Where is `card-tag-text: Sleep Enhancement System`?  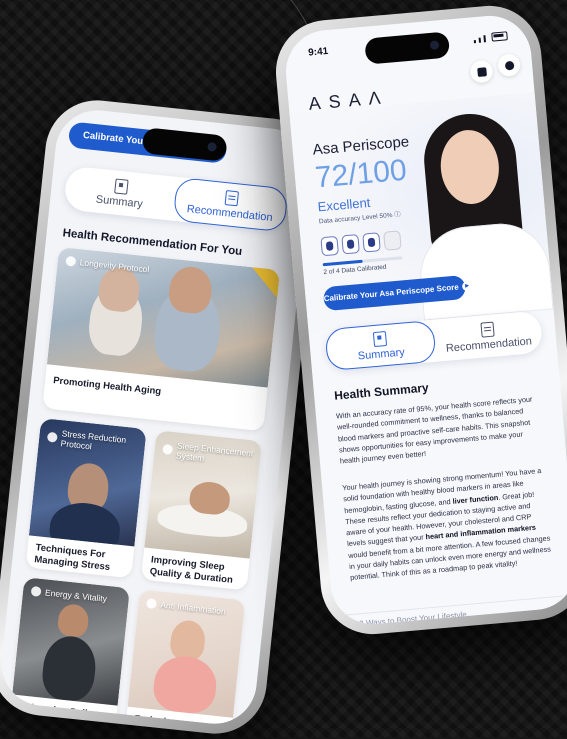
card-tag-text: Sleep Enhancement System is located at coordinates (214, 452).